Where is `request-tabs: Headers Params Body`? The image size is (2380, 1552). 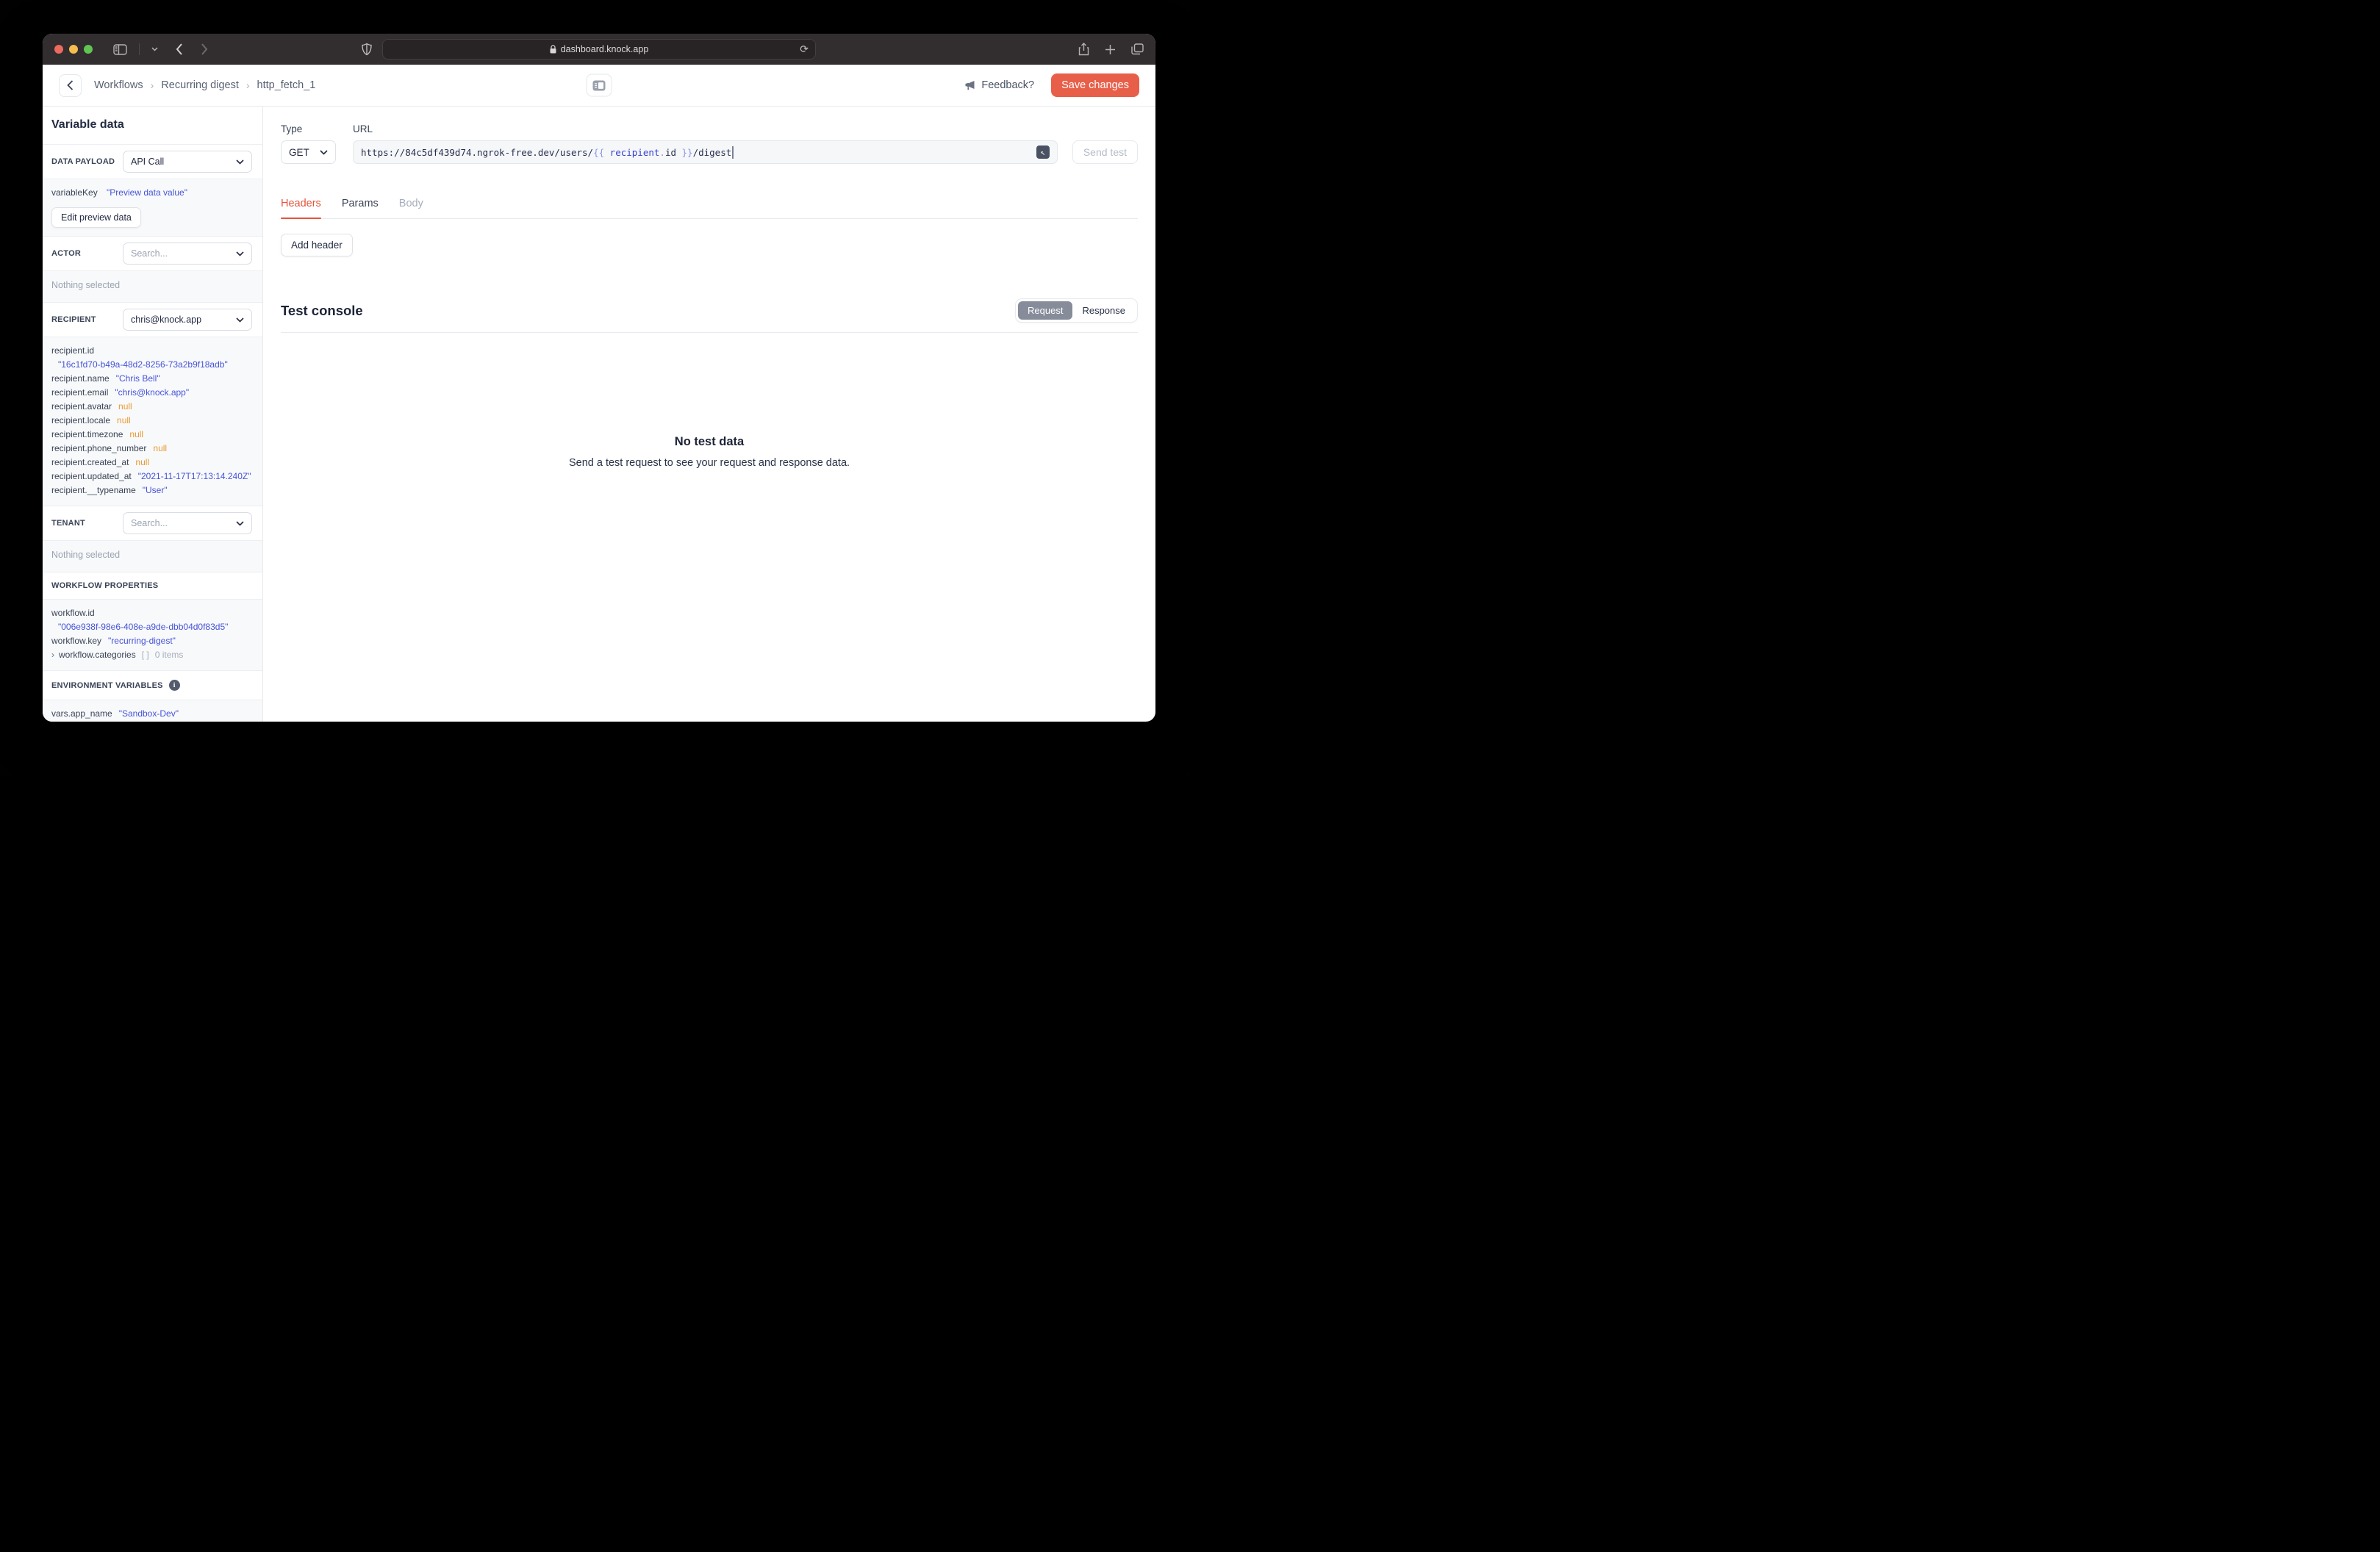
request-tabs: Headers Params Body is located at coordinates (709, 209).